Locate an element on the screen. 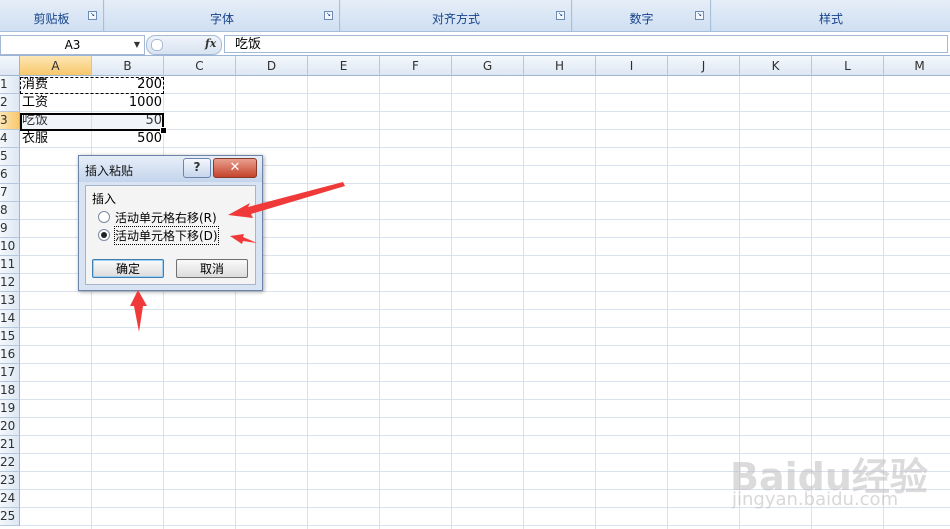 Image resolution: width=950 pixels, height=529 pixels. row-header-18: 18 is located at coordinates (10, 391).